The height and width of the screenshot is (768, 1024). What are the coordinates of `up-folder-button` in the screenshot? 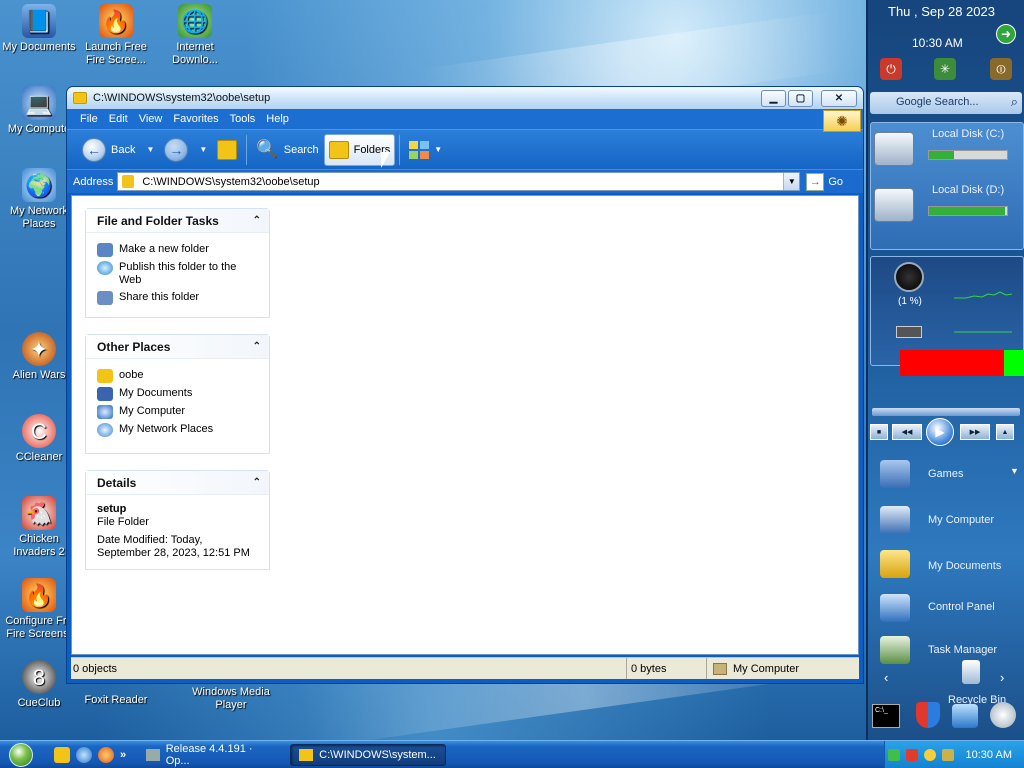 It's located at (227, 150).